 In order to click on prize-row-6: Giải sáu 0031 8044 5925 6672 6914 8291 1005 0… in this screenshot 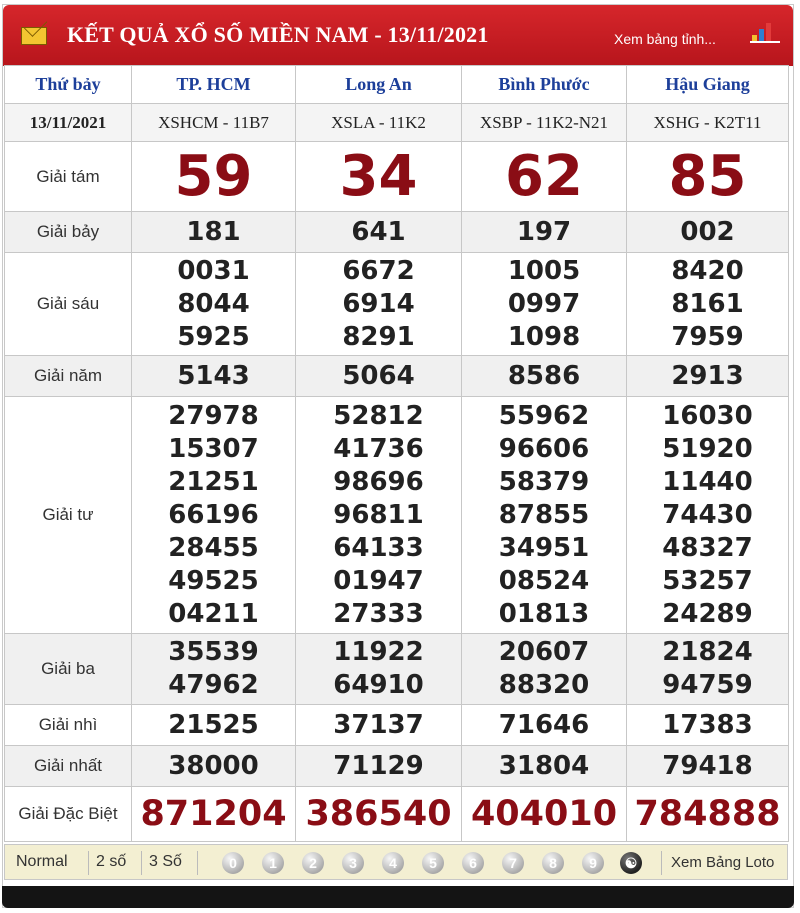, I will do `click(396, 304)`.